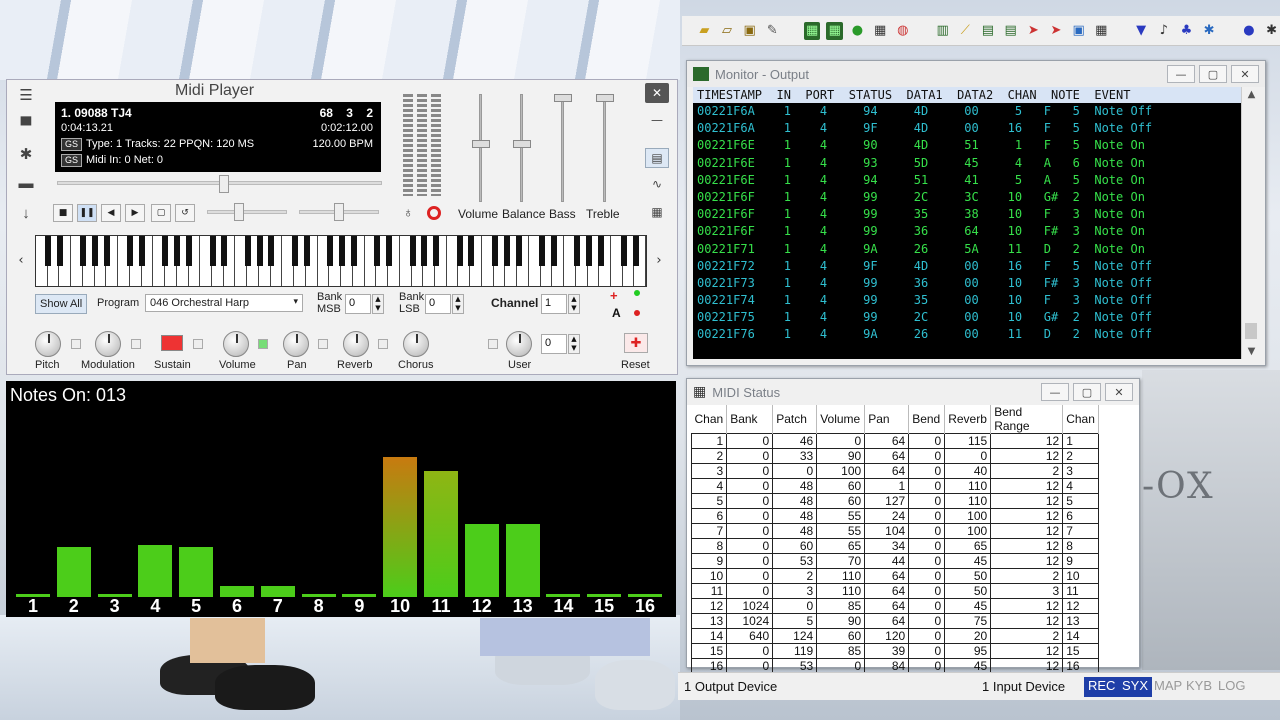  What do you see at coordinates (887, 419) in the screenshot?
I see `column-header: Pan` at bounding box center [887, 419].